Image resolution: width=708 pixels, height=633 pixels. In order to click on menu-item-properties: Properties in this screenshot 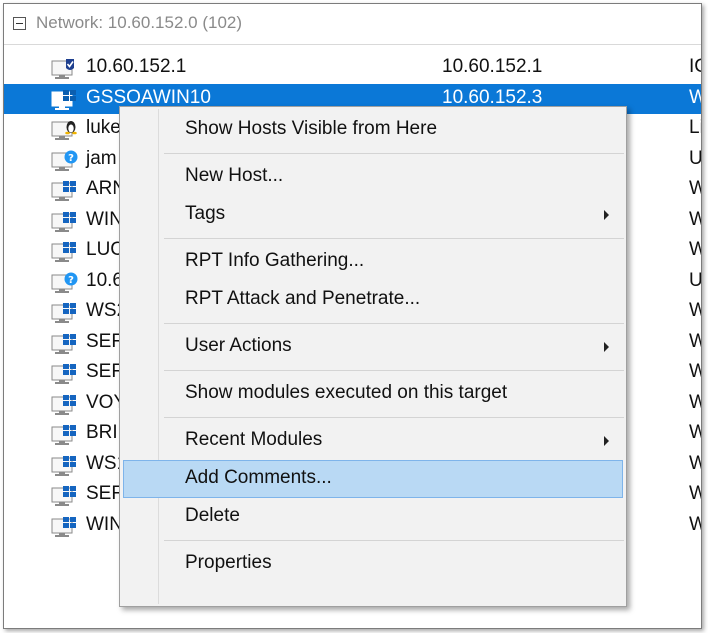, I will do `click(373, 564)`.